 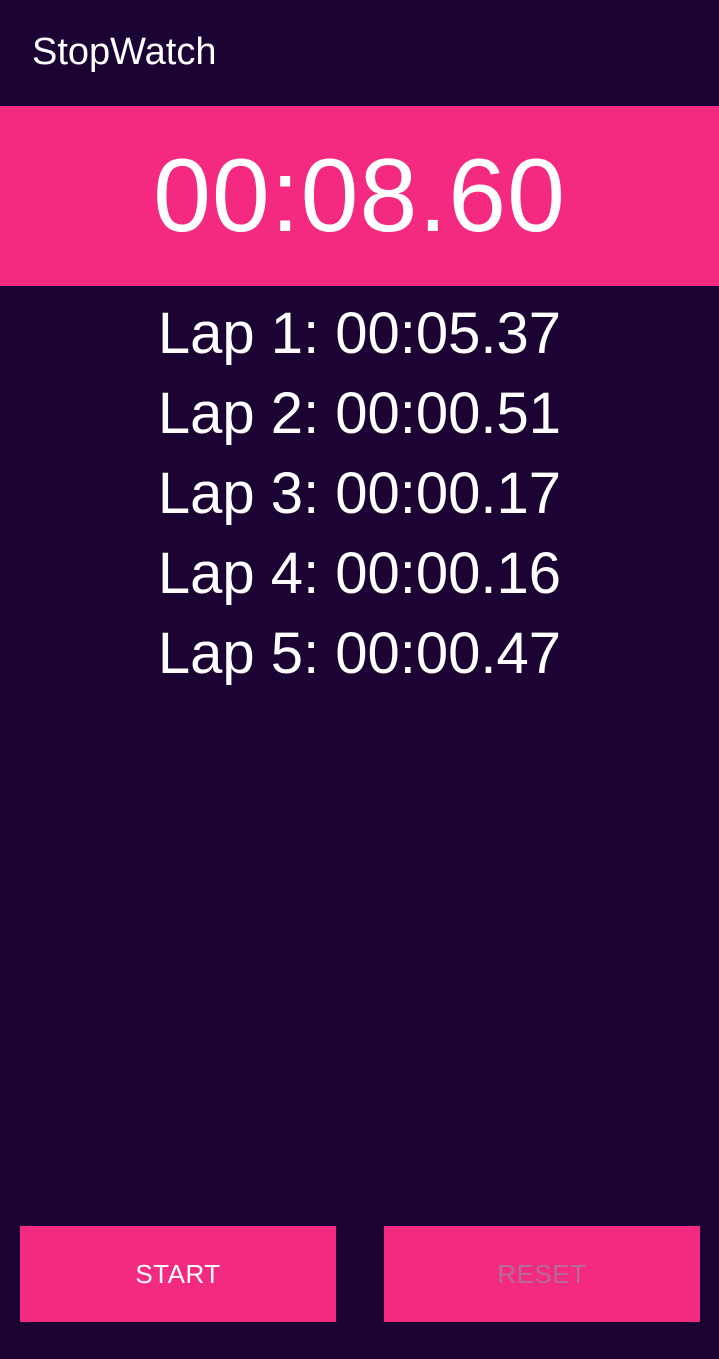 I want to click on app-title: StopWatch, so click(x=124, y=52).